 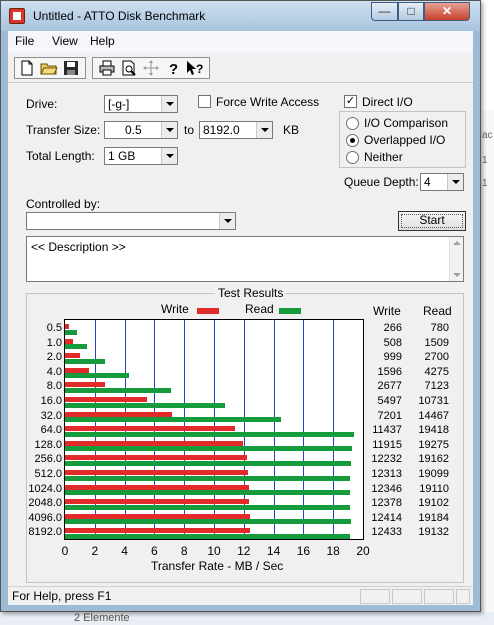 What do you see at coordinates (204, 101) in the screenshot?
I see `force-write-checkbox` at bounding box center [204, 101].